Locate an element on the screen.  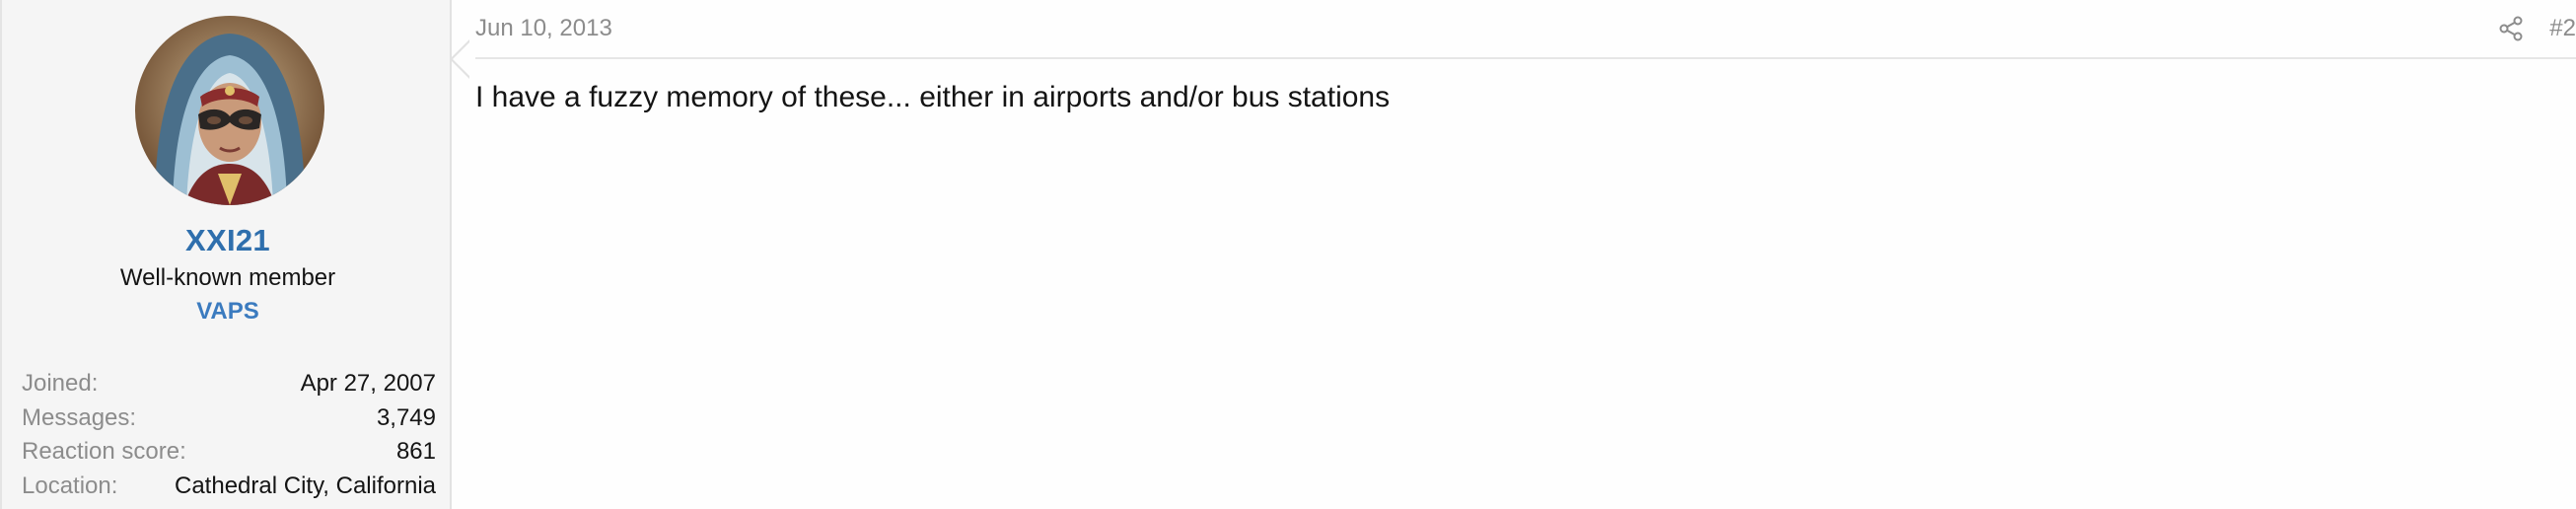
stat-joined: Joined: Apr 27, 2007 is located at coordinates (229, 384).